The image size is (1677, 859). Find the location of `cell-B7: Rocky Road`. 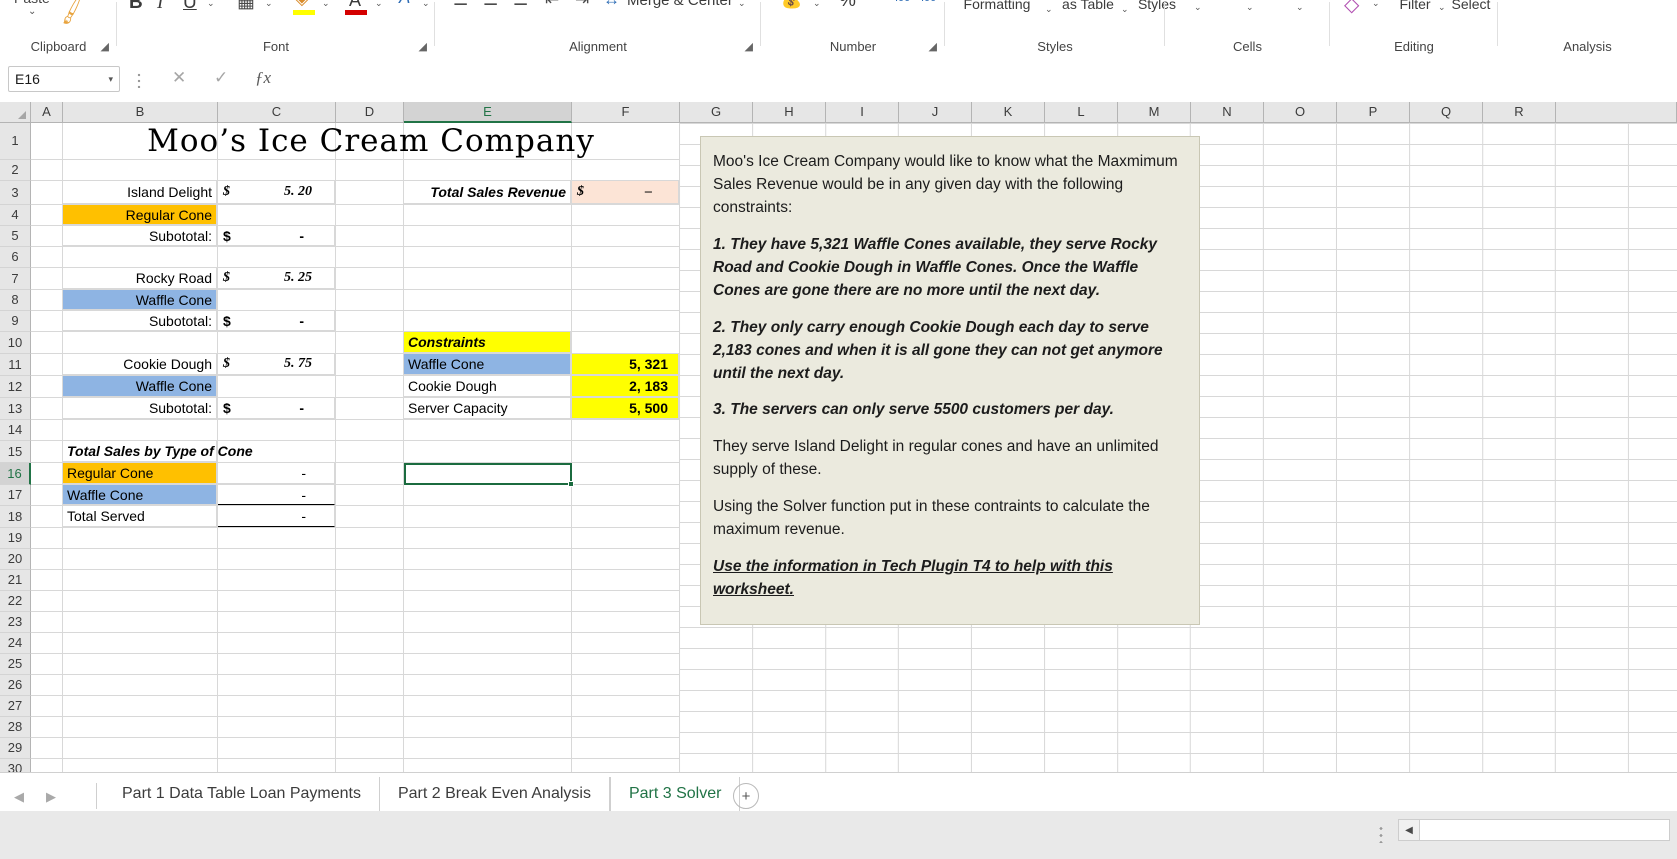

cell-B7: Rocky Road is located at coordinates (140, 278).